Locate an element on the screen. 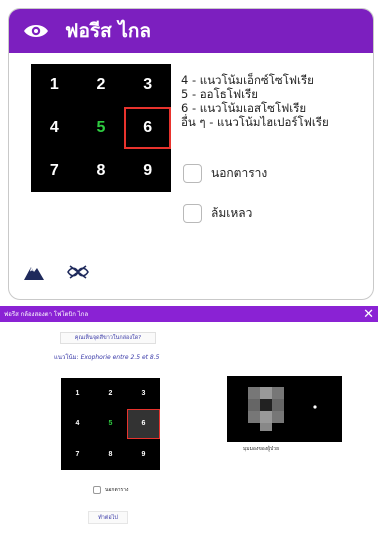 The image size is (378, 551). recommendation-value: Exophorie entre 2.5 et 8.5 is located at coordinates (120, 357).